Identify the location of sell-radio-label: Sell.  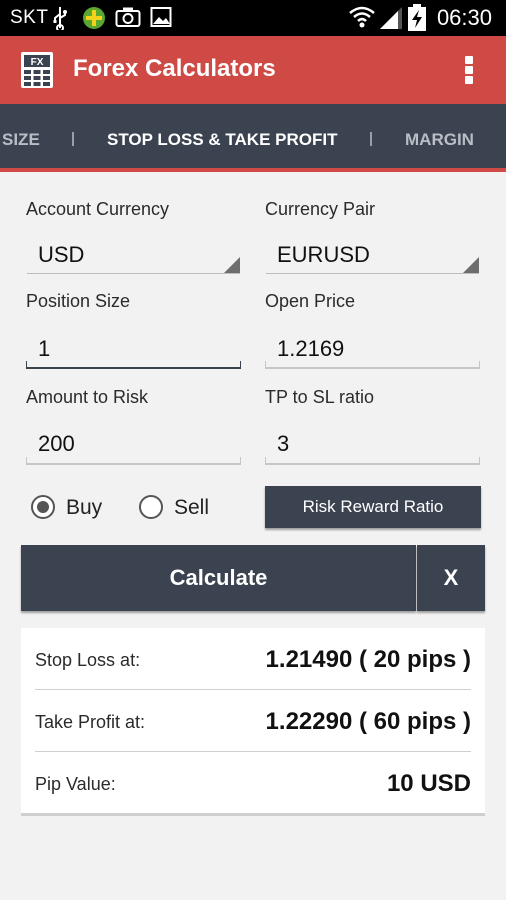
(191, 508).